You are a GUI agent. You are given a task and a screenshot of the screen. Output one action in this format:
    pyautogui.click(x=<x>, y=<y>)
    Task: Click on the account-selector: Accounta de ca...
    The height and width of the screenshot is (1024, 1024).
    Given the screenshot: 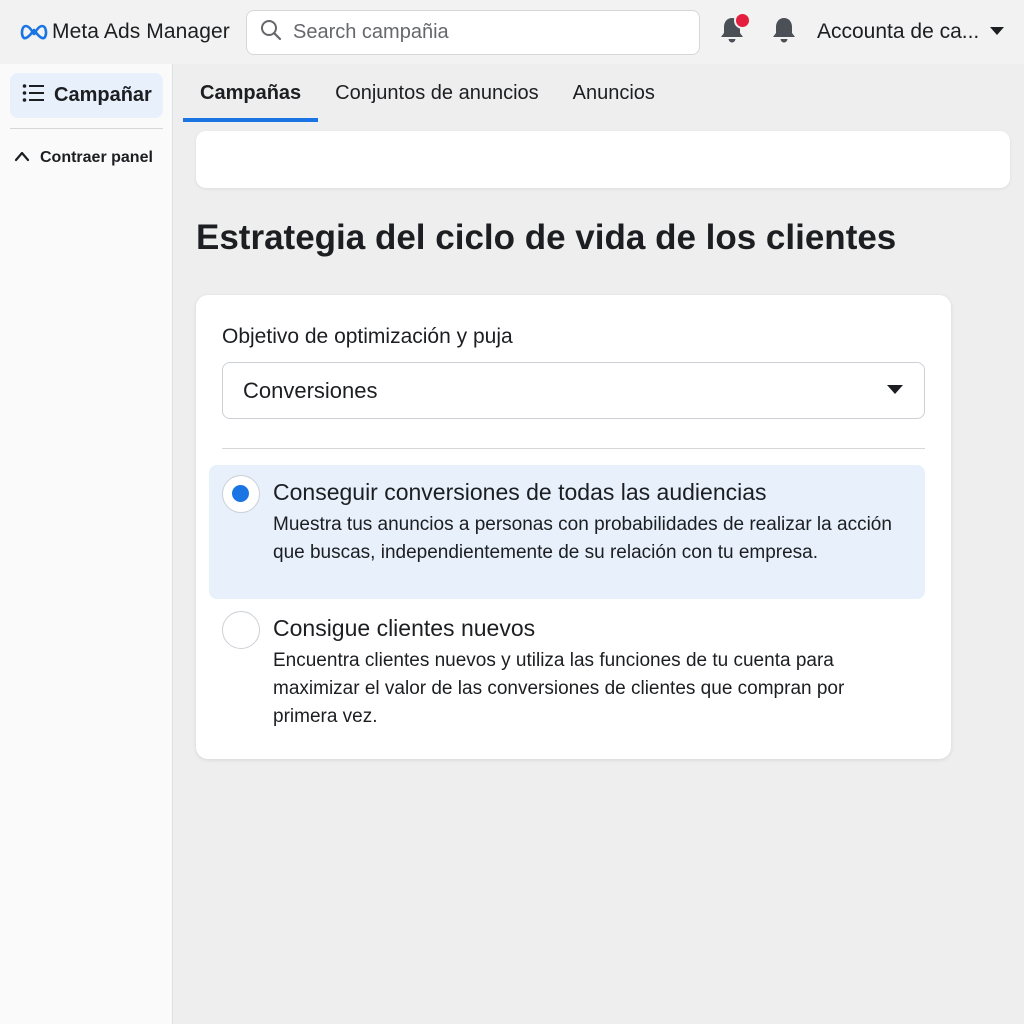 What is the action you would take?
    pyautogui.click(x=912, y=32)
    